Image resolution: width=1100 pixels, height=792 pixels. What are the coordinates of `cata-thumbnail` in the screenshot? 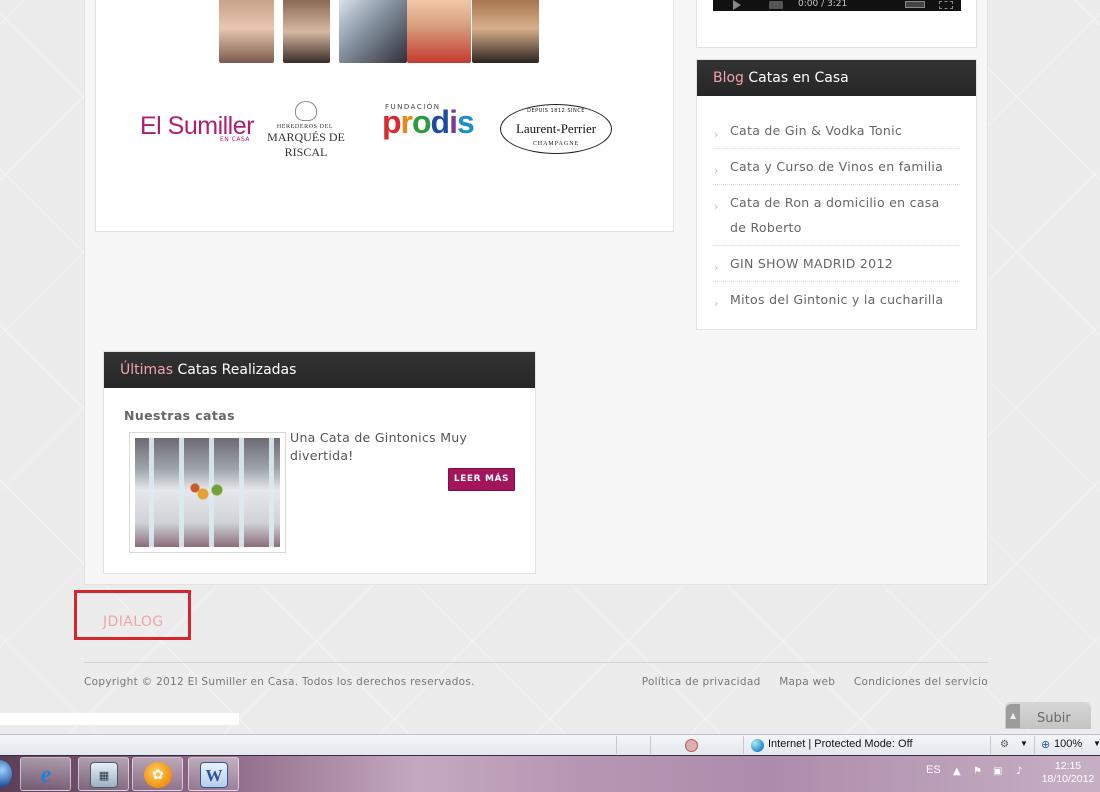 It's located at (207, 492).